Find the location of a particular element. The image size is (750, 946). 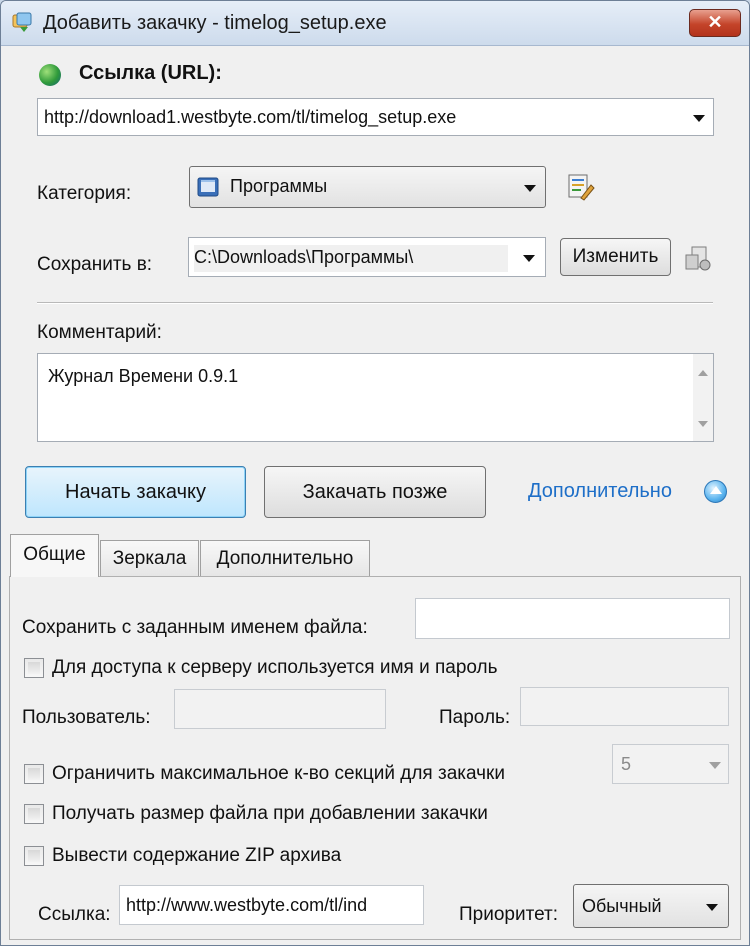

referer-value: http://www.westbyte.com/tl/ind is located at coordinates (247, 905).